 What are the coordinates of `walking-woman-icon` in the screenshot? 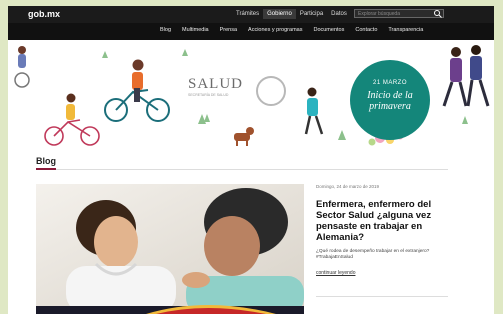 It's located at (314, 111).